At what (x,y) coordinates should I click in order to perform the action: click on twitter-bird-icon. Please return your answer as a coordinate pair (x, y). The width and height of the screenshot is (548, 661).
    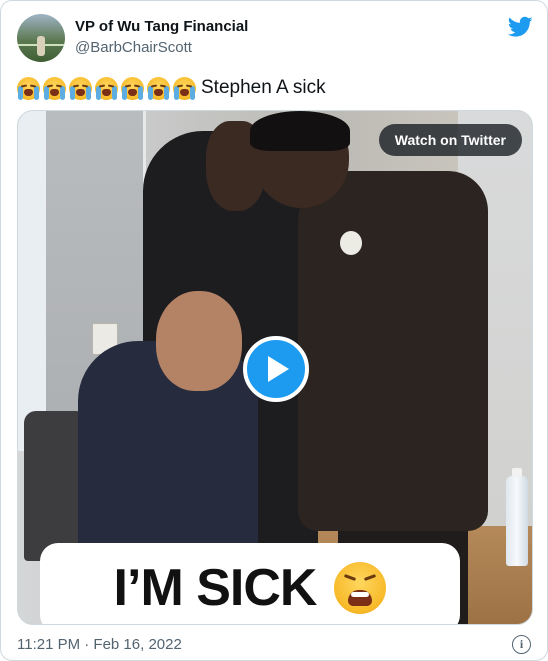
    Looking at the image, I should click on (520, 27).